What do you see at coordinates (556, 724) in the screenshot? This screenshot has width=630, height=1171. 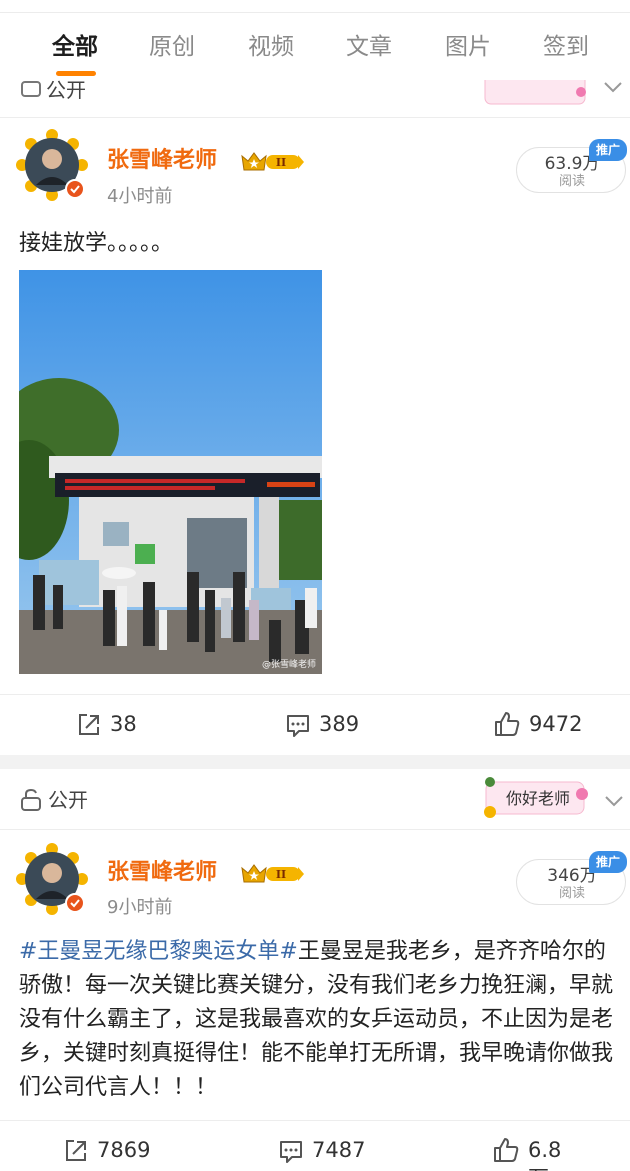 I see `like-count: 9472` at bounding box center [556, 724].